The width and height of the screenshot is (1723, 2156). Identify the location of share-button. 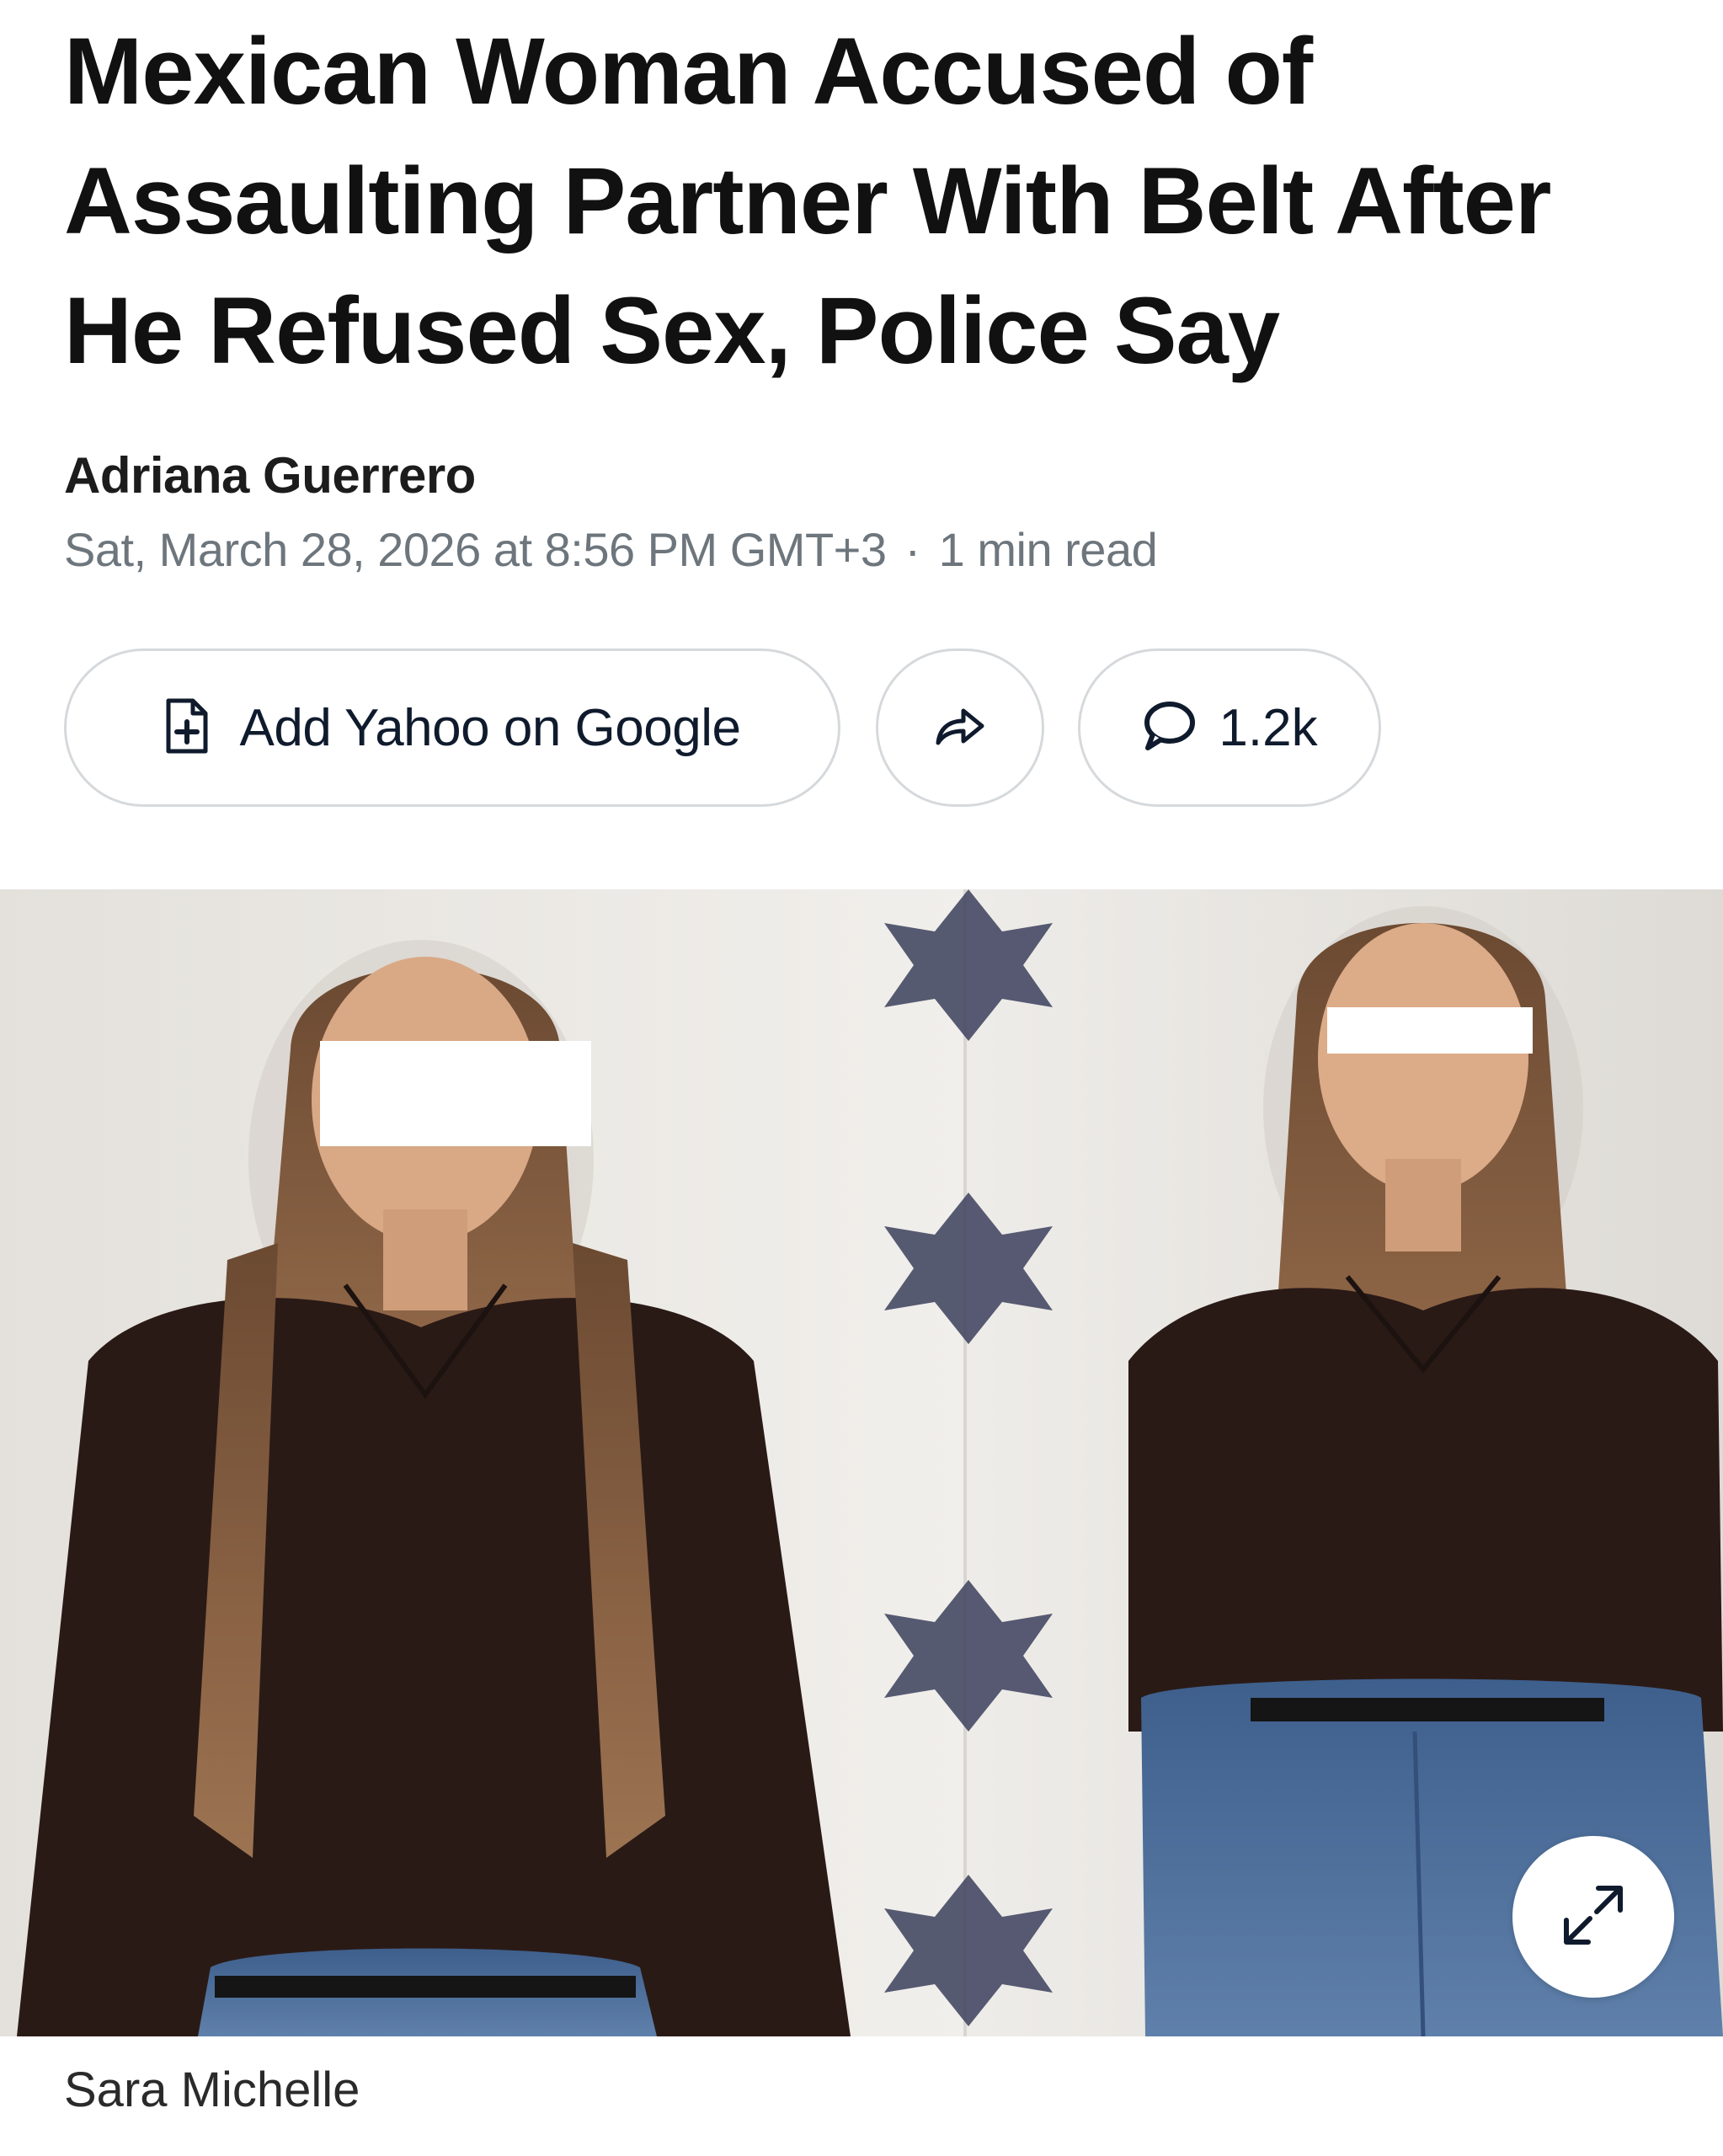
(960, 727).